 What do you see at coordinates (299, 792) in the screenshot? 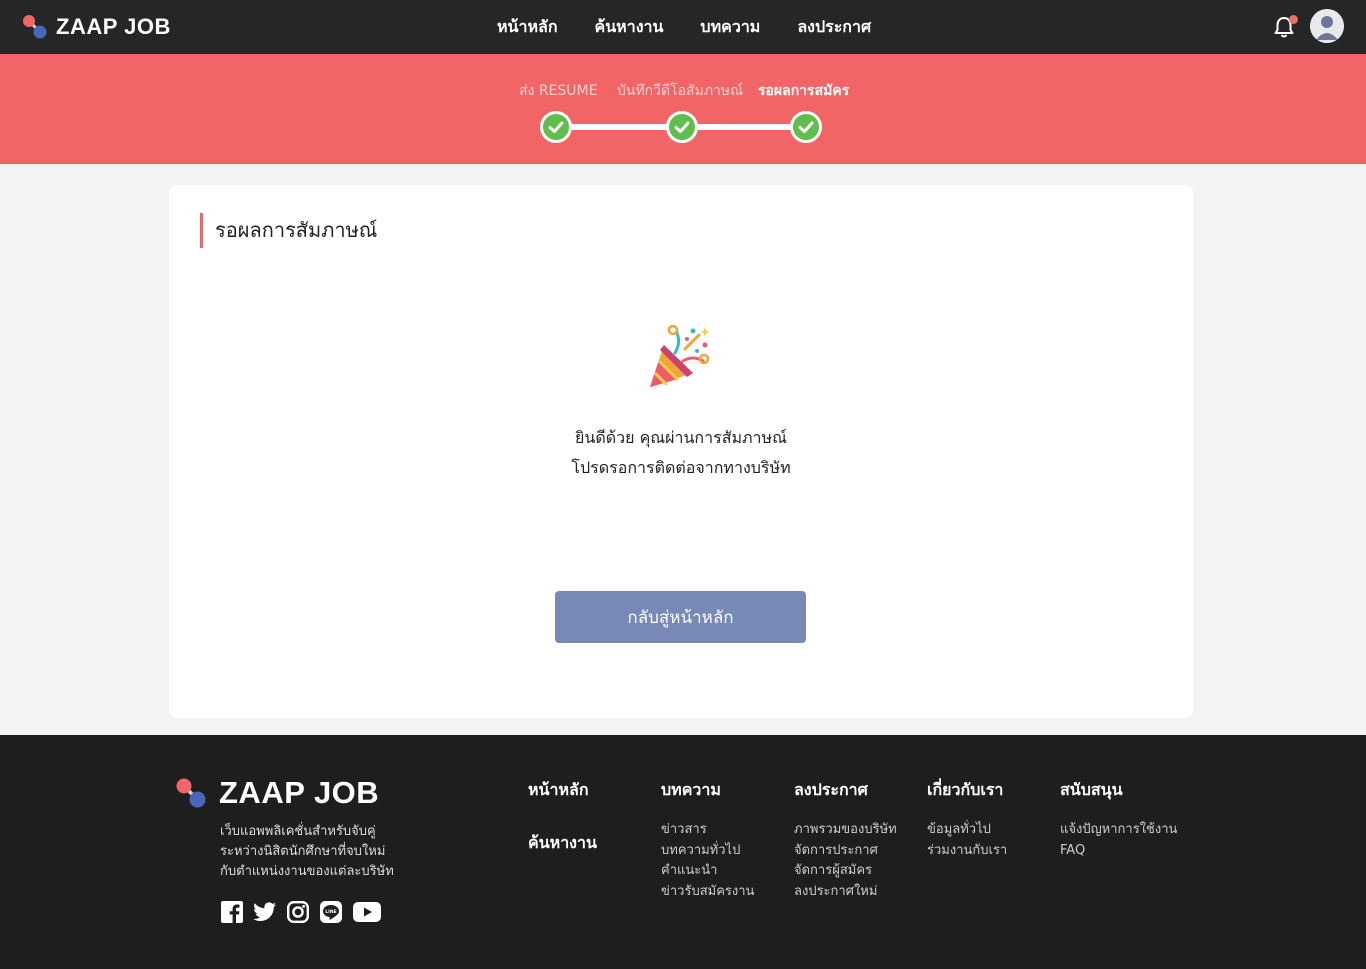
I see `footer-brand-name: ZAAP JOB` at bounding box center [299, 792].